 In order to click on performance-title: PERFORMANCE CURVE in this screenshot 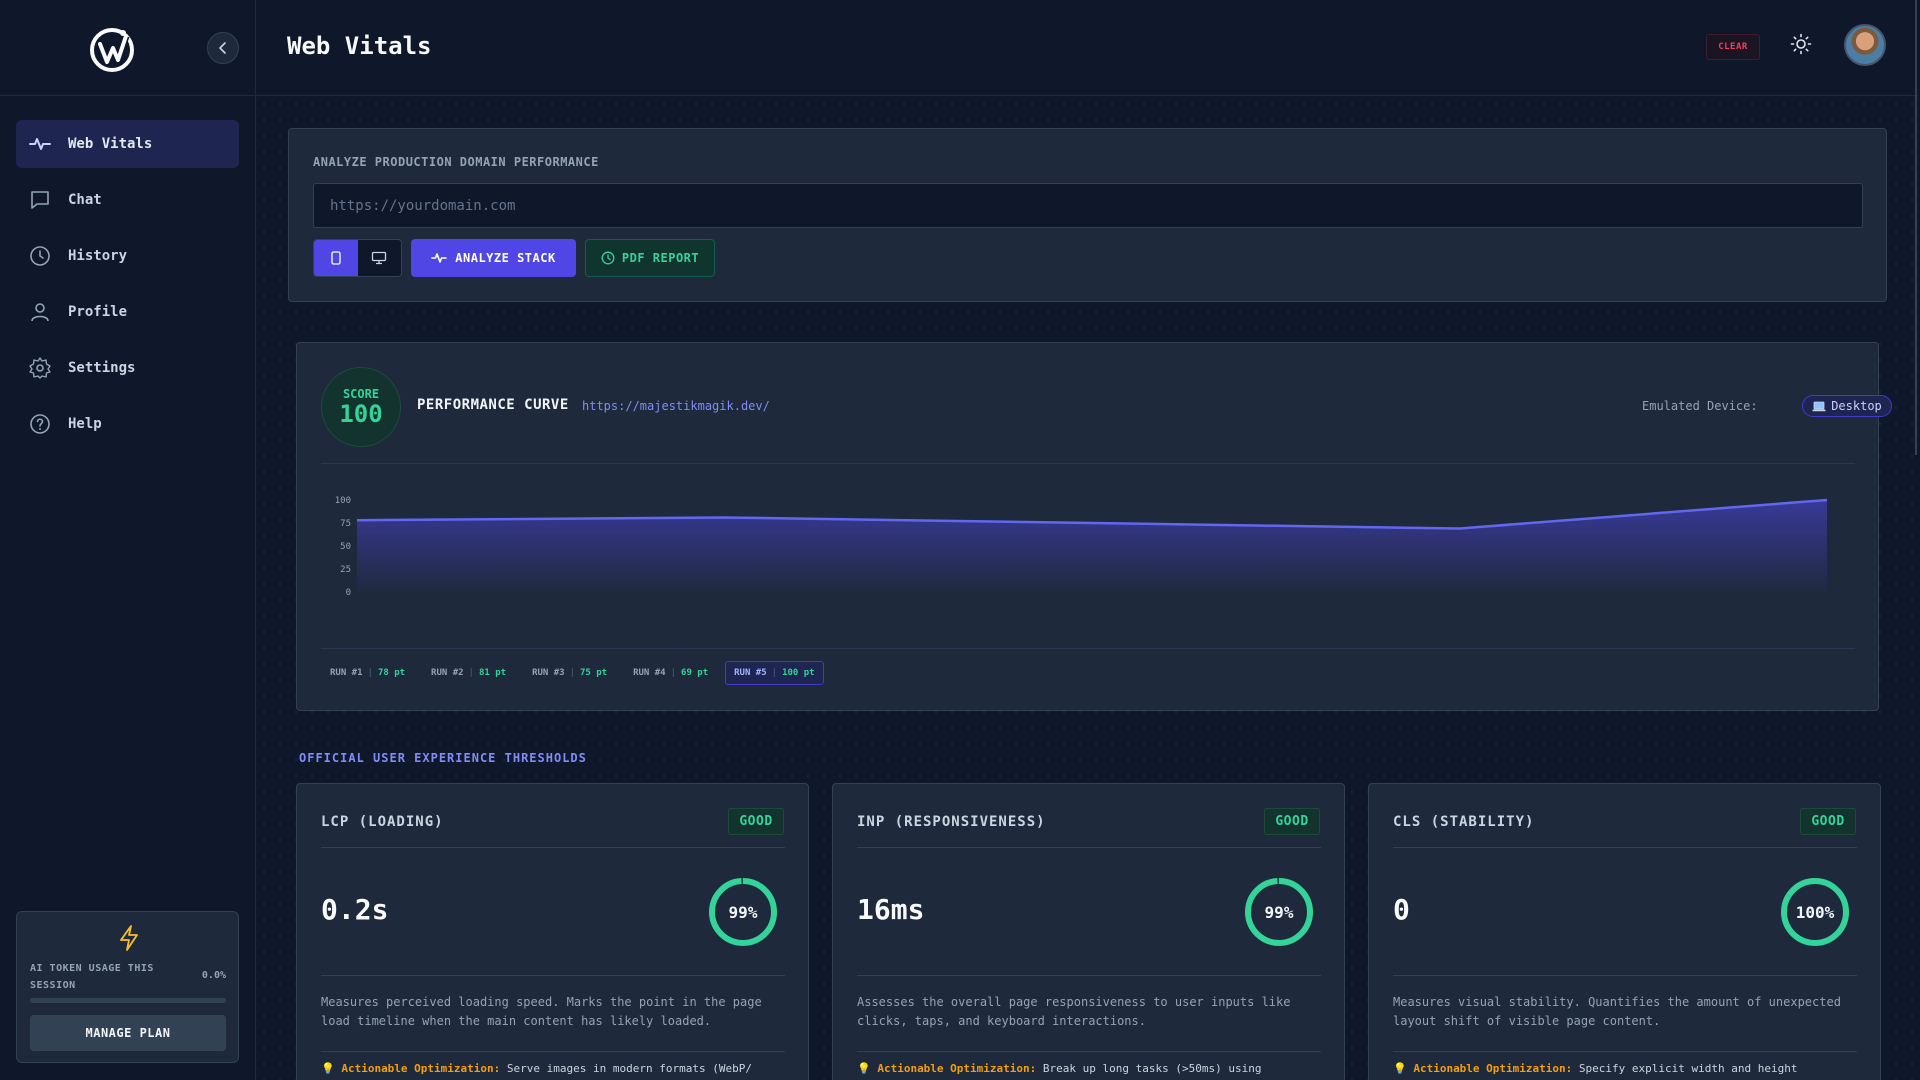, I will do `click(493, 405)`.